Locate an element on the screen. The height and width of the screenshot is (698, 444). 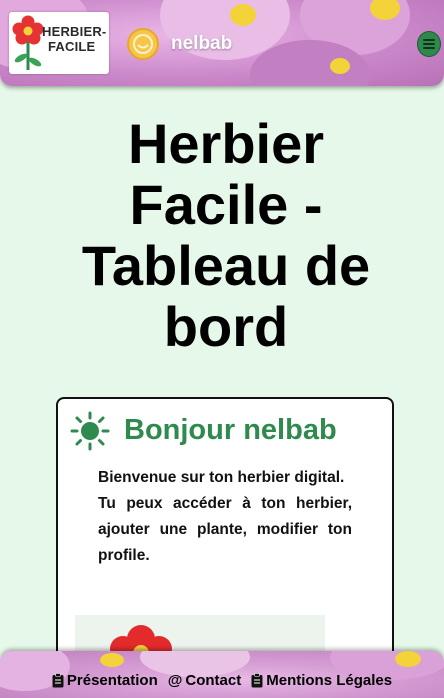
logo-text: HERBIER- FACILE is located at coordinates (74, 39).